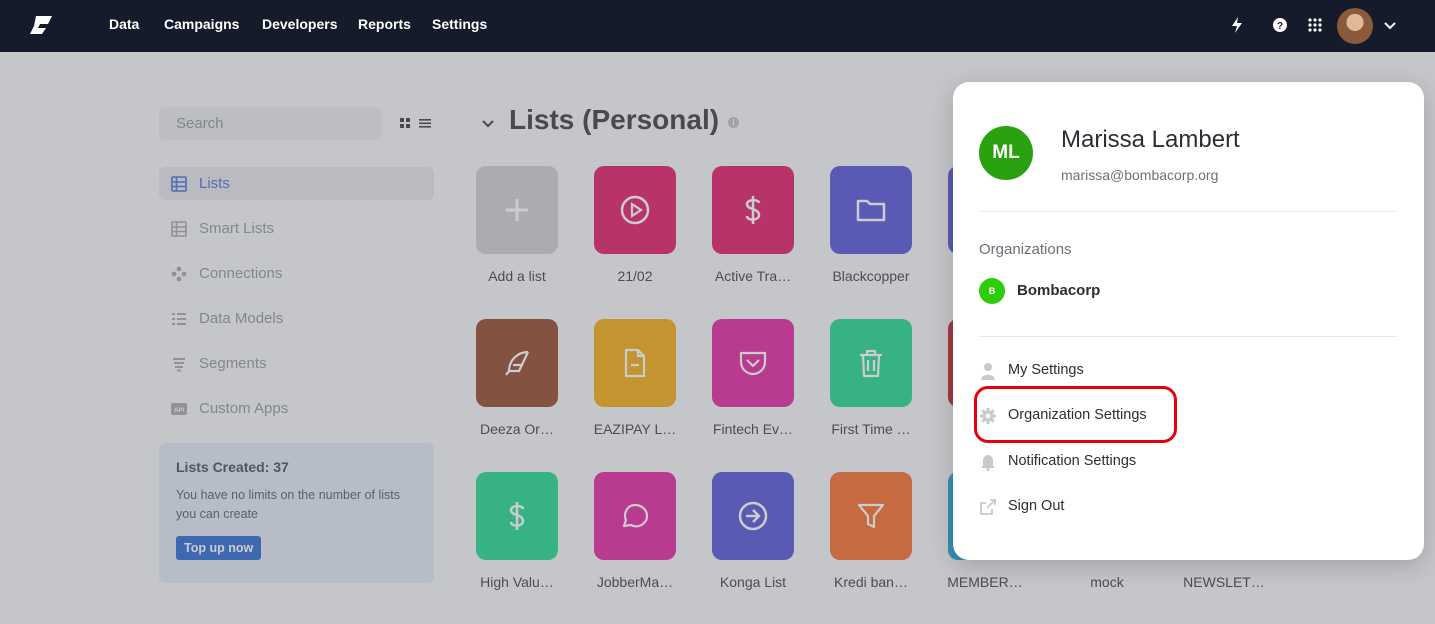 The width and height of the screenshot is (1435, 624). I want to click on bell-icon, so click(988, 463).